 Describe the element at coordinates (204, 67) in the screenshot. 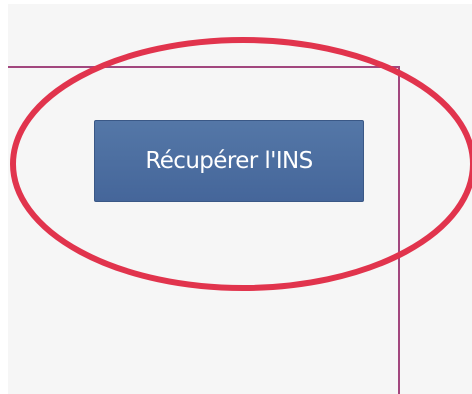

I see `panel-border-top` at that location.